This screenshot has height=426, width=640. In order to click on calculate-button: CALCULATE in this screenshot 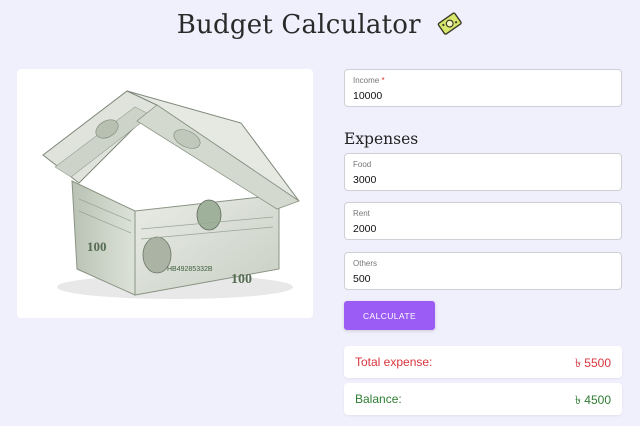, I will do `click(389, 315)`.